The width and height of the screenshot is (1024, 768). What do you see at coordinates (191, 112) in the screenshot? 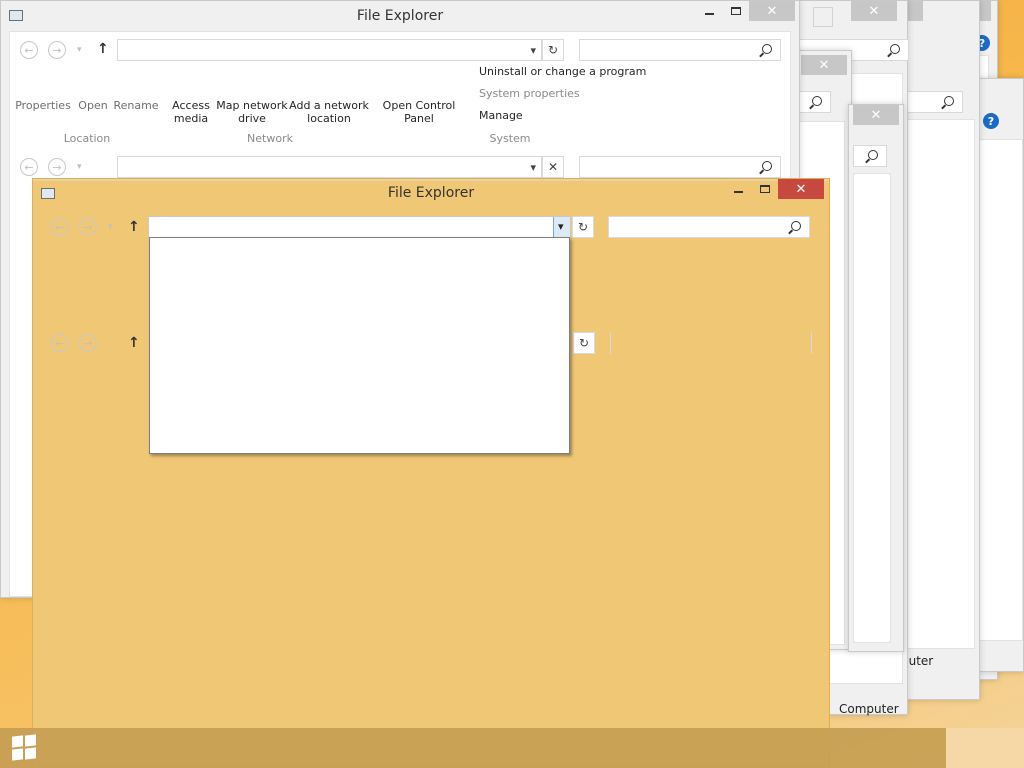
I see `ribbon-access-media: Access media` at bounding box center [191, 112].